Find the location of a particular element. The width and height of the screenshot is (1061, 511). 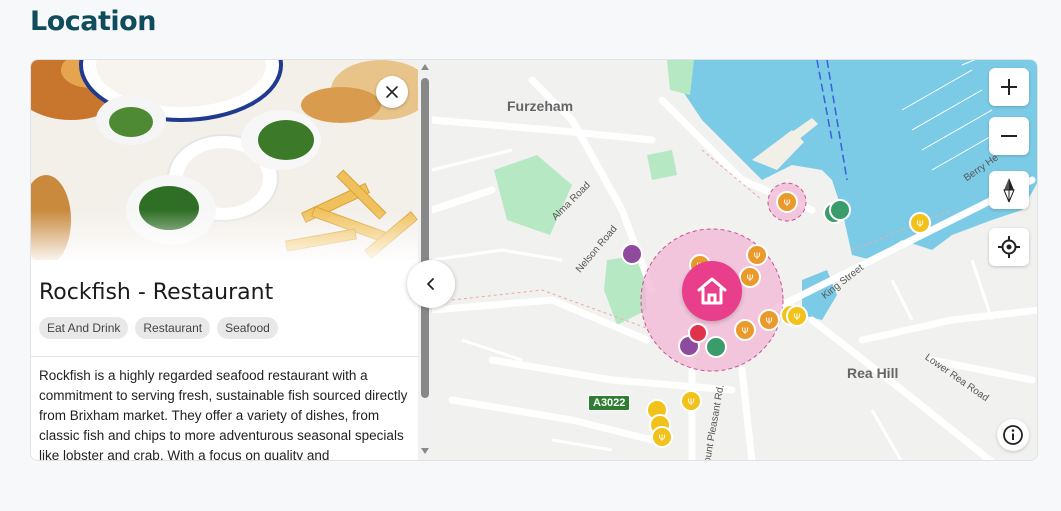

minus-icon is located at coordinates (1009, 136).